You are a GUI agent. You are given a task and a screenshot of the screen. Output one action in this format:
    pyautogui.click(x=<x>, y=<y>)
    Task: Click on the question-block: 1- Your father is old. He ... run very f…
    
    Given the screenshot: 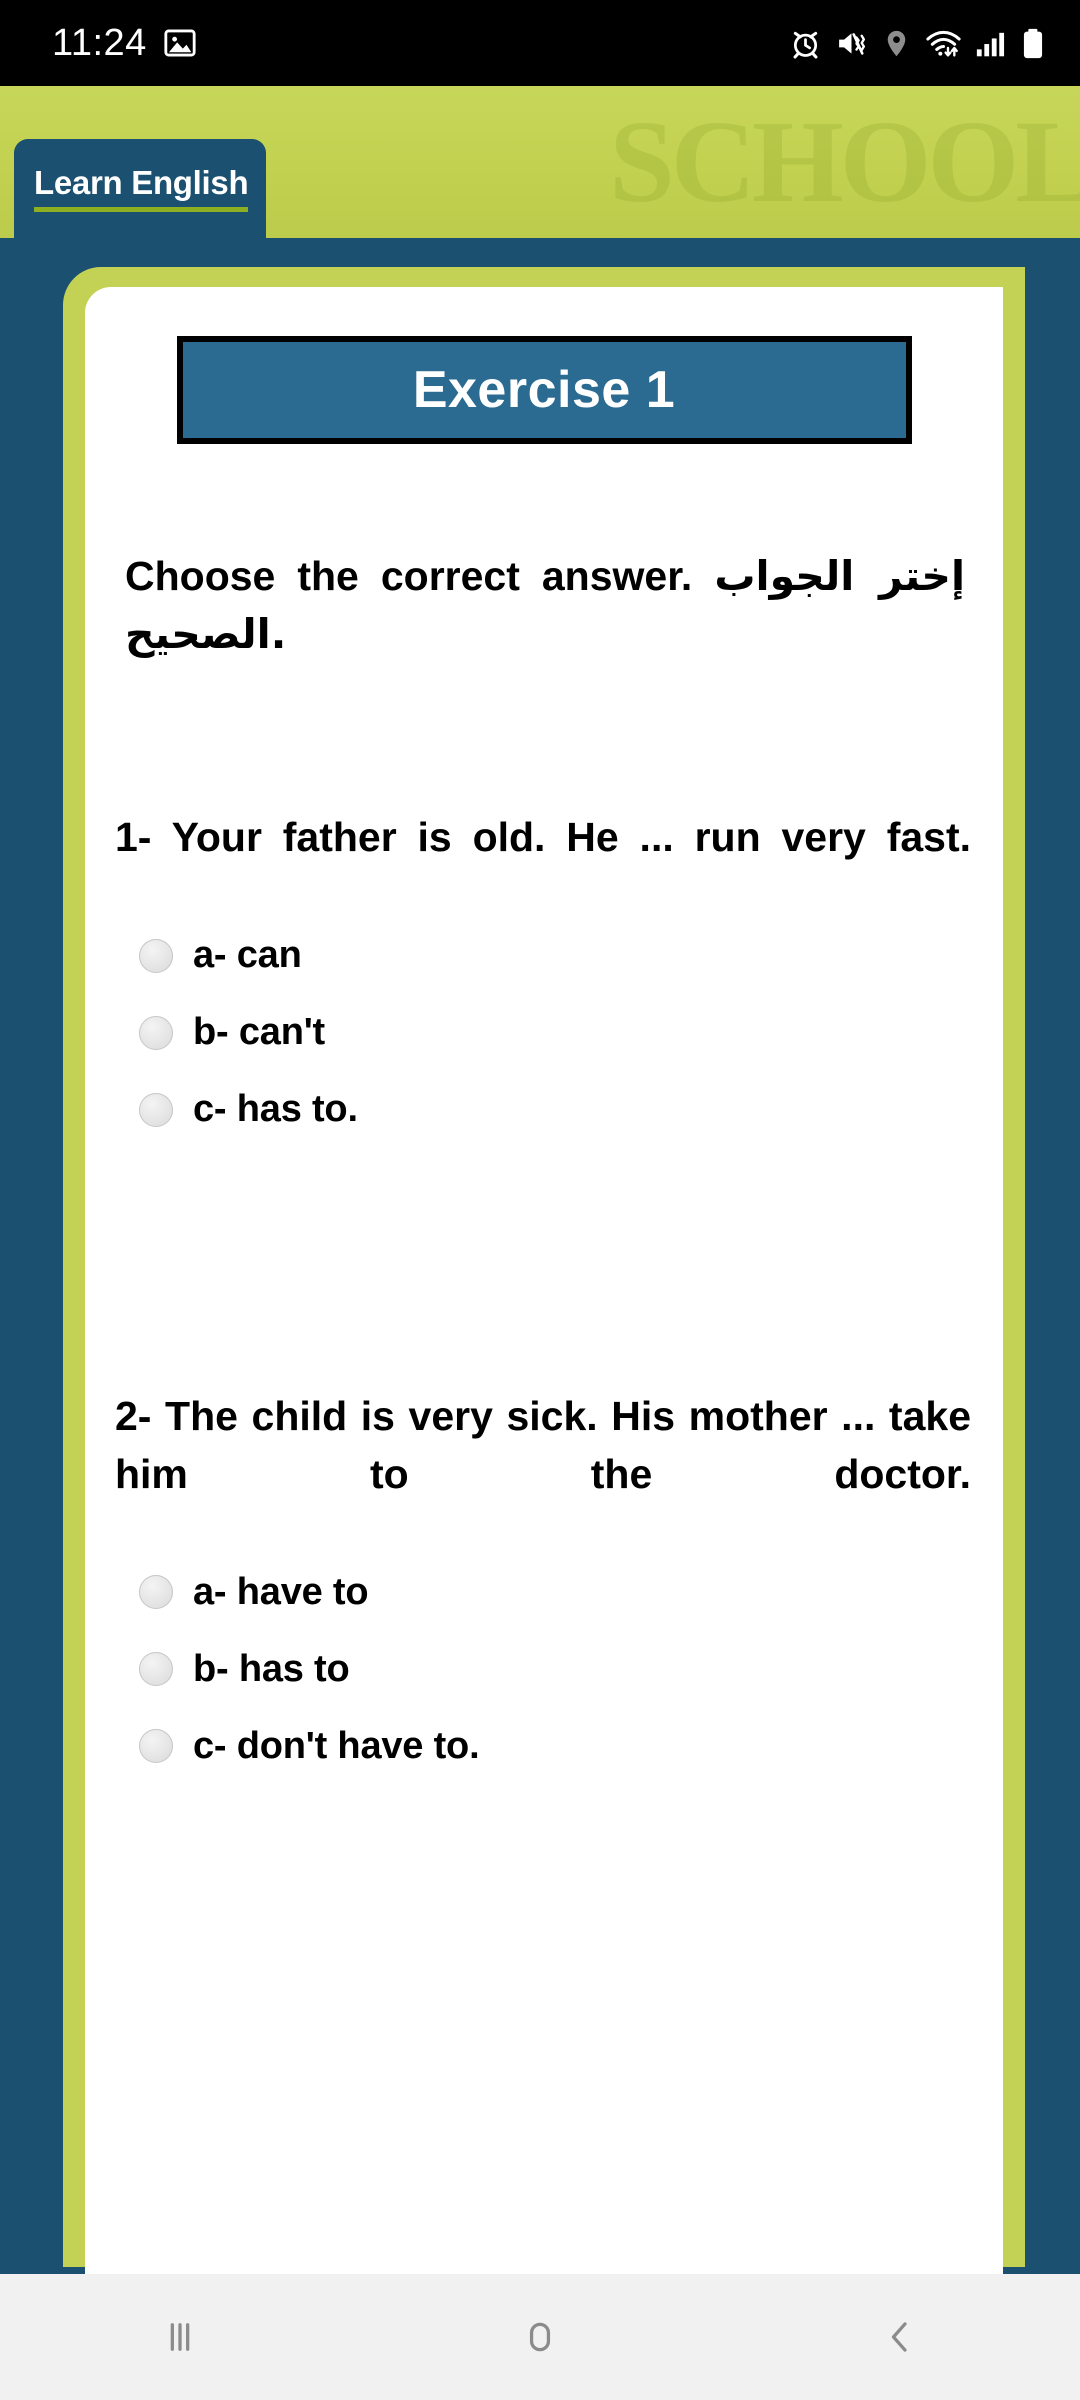 What is the action you would take?
    pyautogui.click(x=544, y=972)
    